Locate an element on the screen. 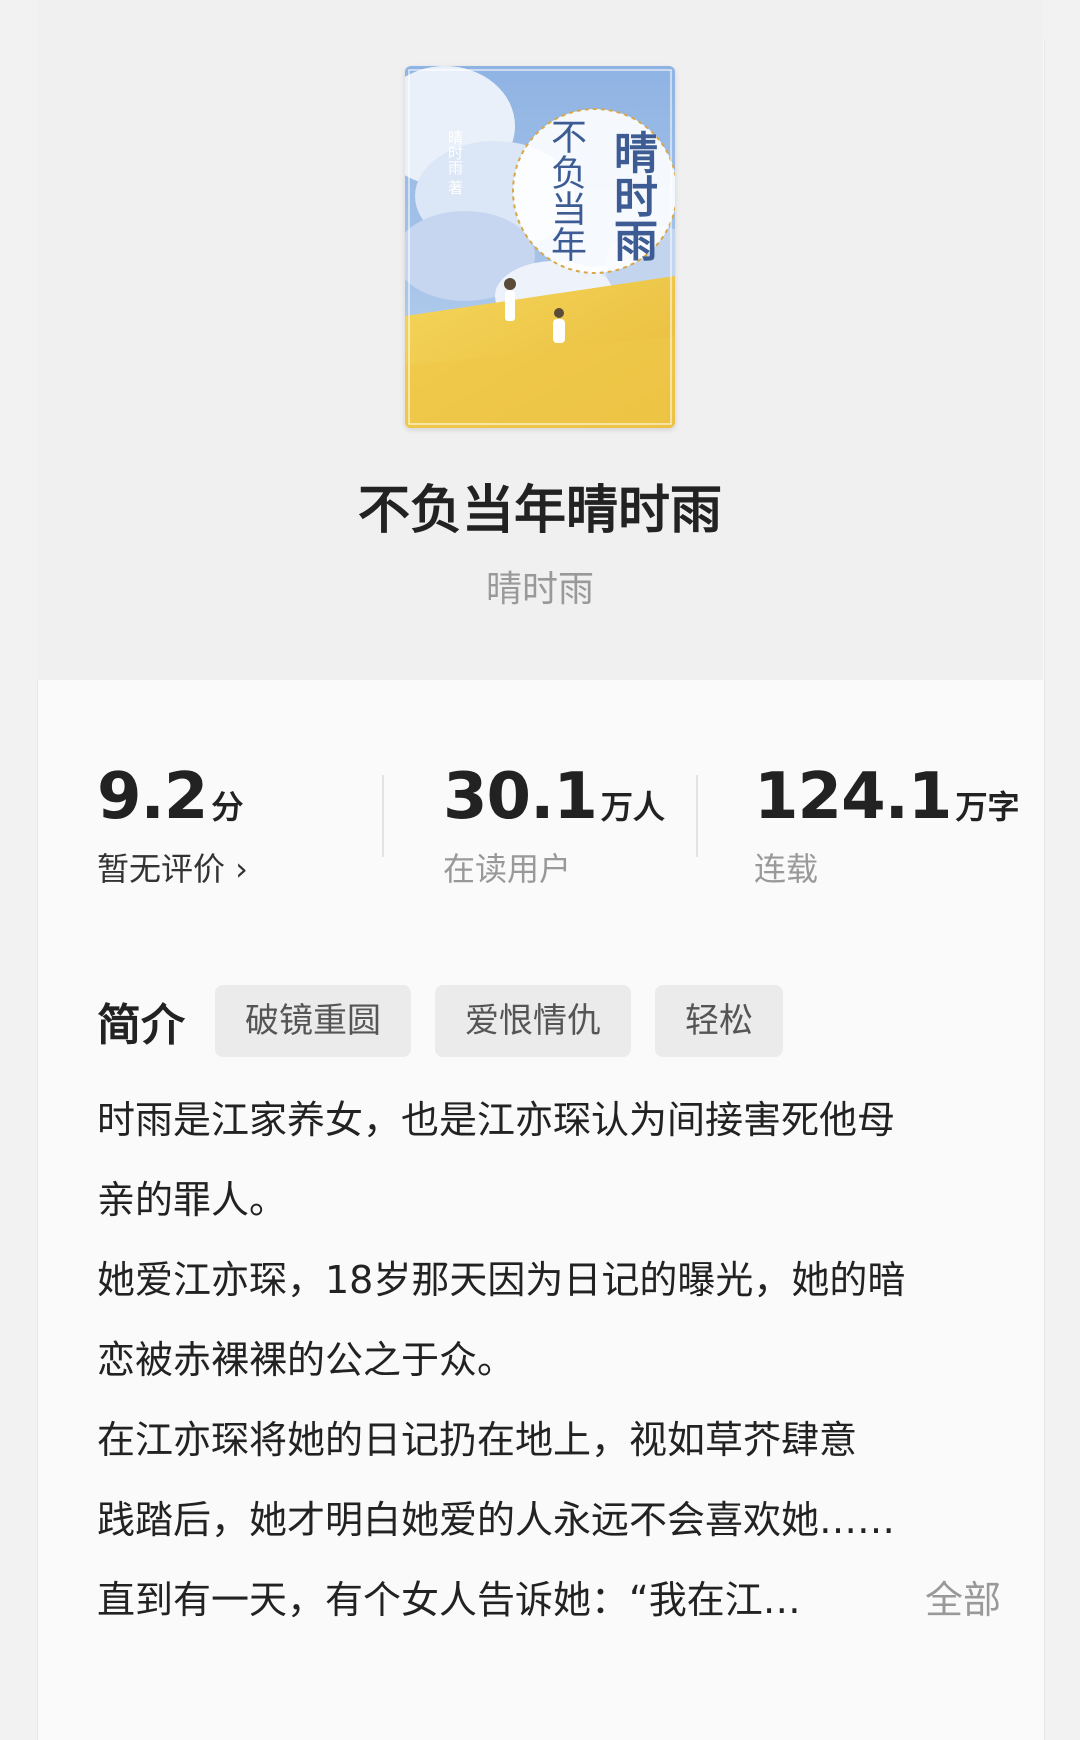 The height and width of the screenshot is (1740, 1080). description-line: 她爱江亦琛，18岁那天因为日记的曝光，她的暗 is located at coordinates (501, 1280).